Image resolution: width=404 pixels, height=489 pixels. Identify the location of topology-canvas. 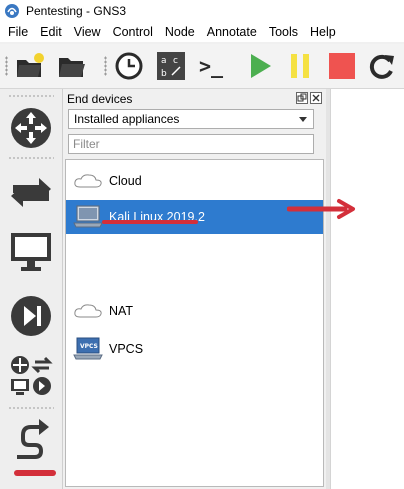
(367, 289).